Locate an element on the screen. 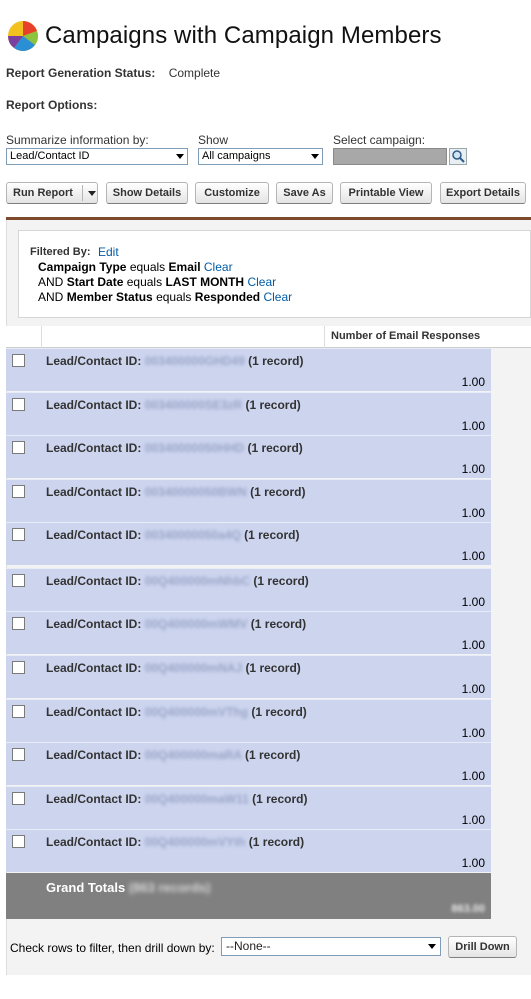 The image size is (531, 999). filter-field: Member Status is located at coordinates (109, 297).